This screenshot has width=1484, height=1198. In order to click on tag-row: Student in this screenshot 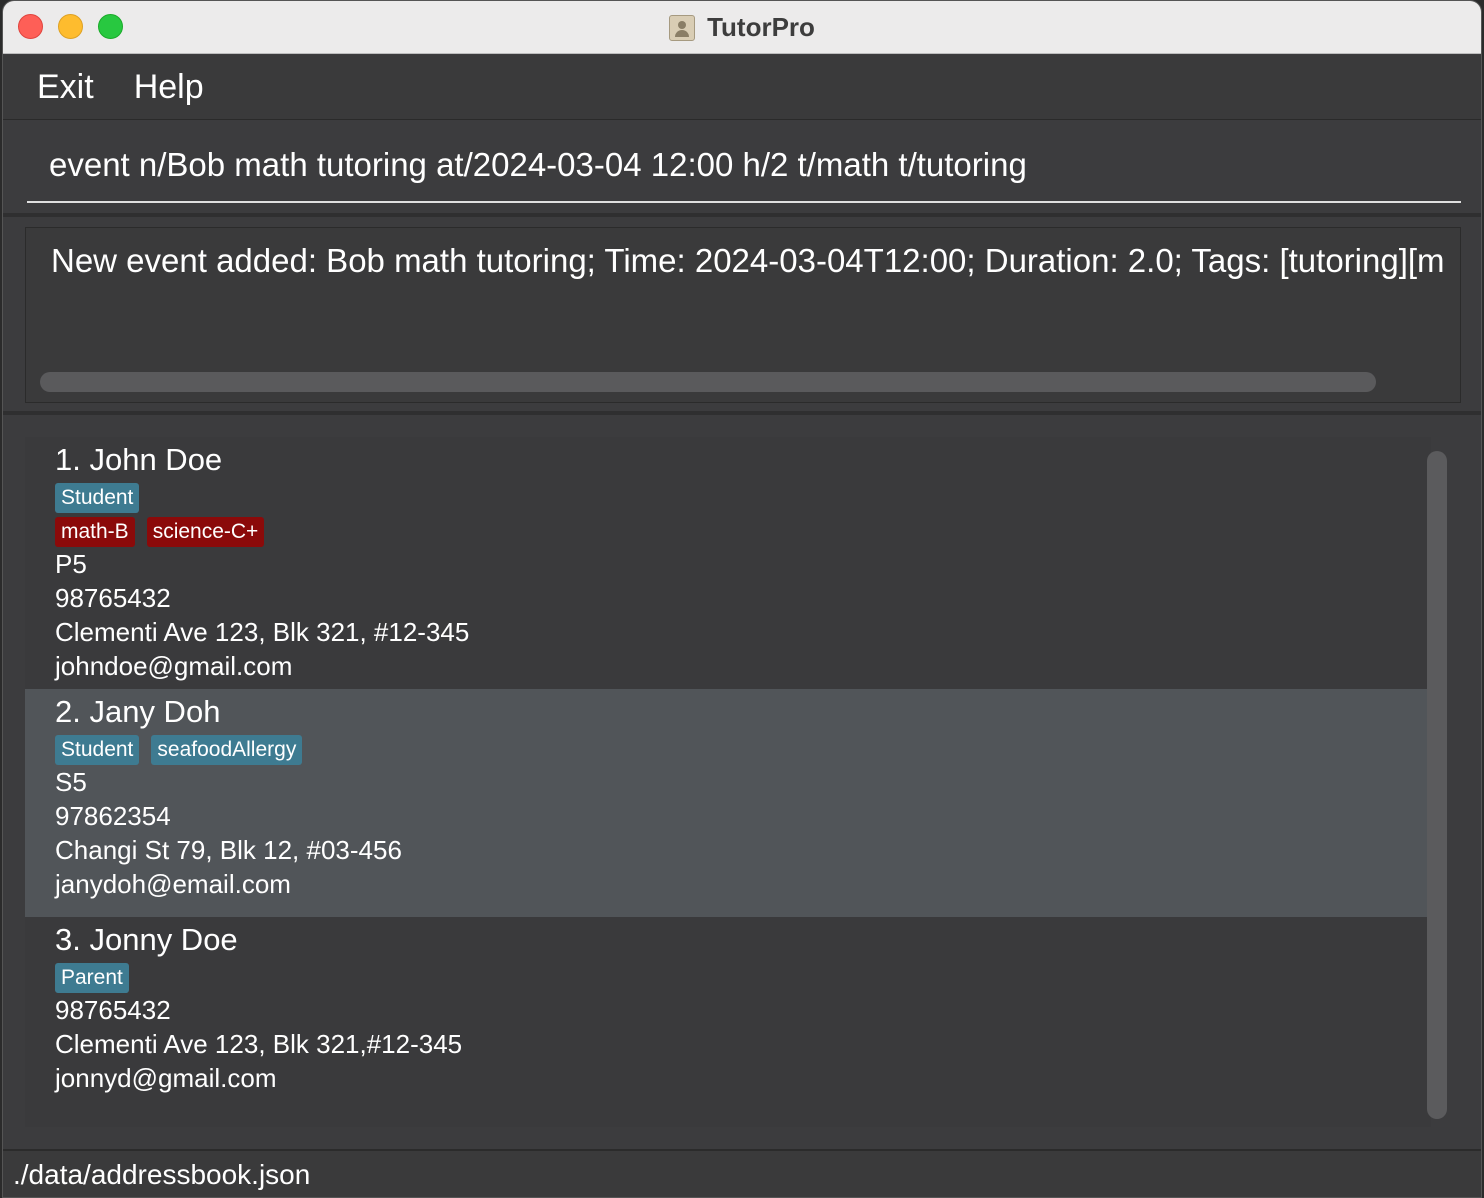, I will do `click(743, 498)`.